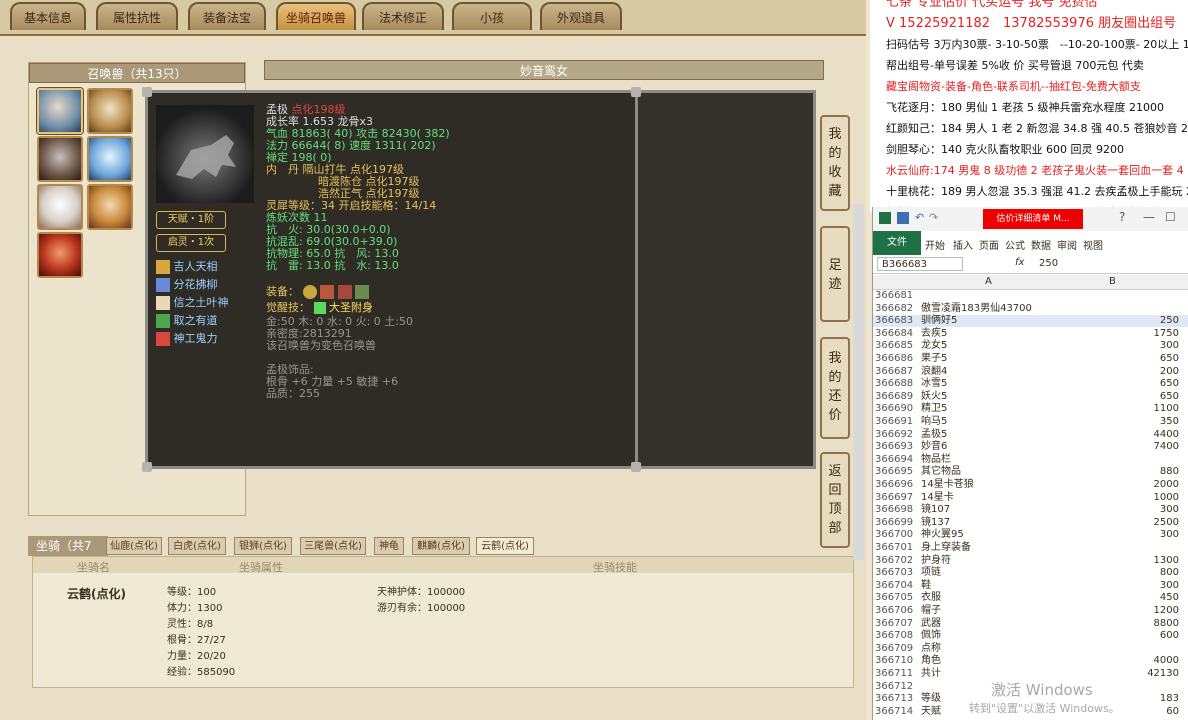 This screenshot has height=720, width=1188. I want to click on formula-input: 250, so click(1048, 263).